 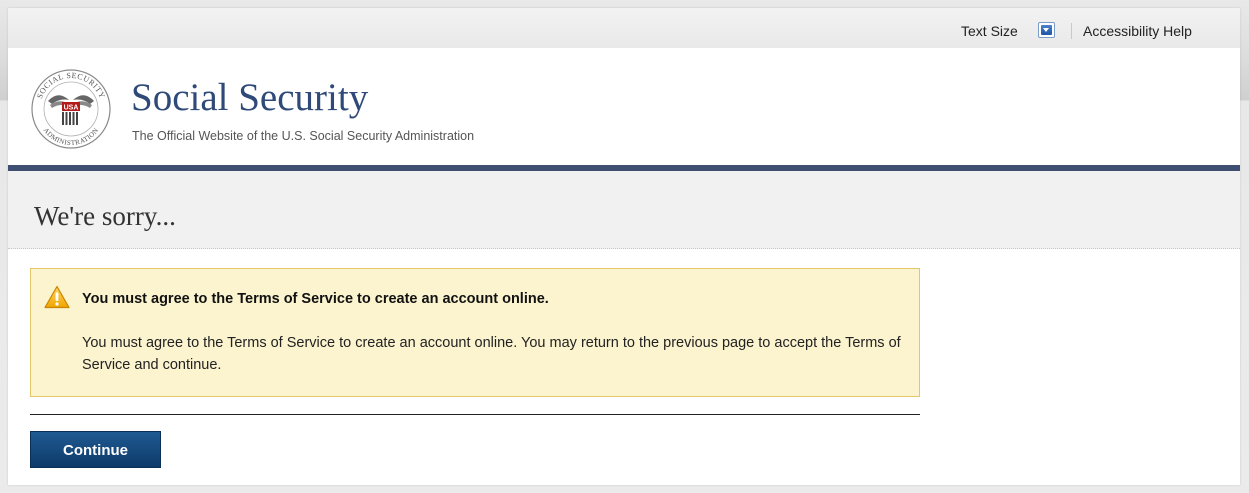 I want to click on content-divider, so click(x=475, y=414).